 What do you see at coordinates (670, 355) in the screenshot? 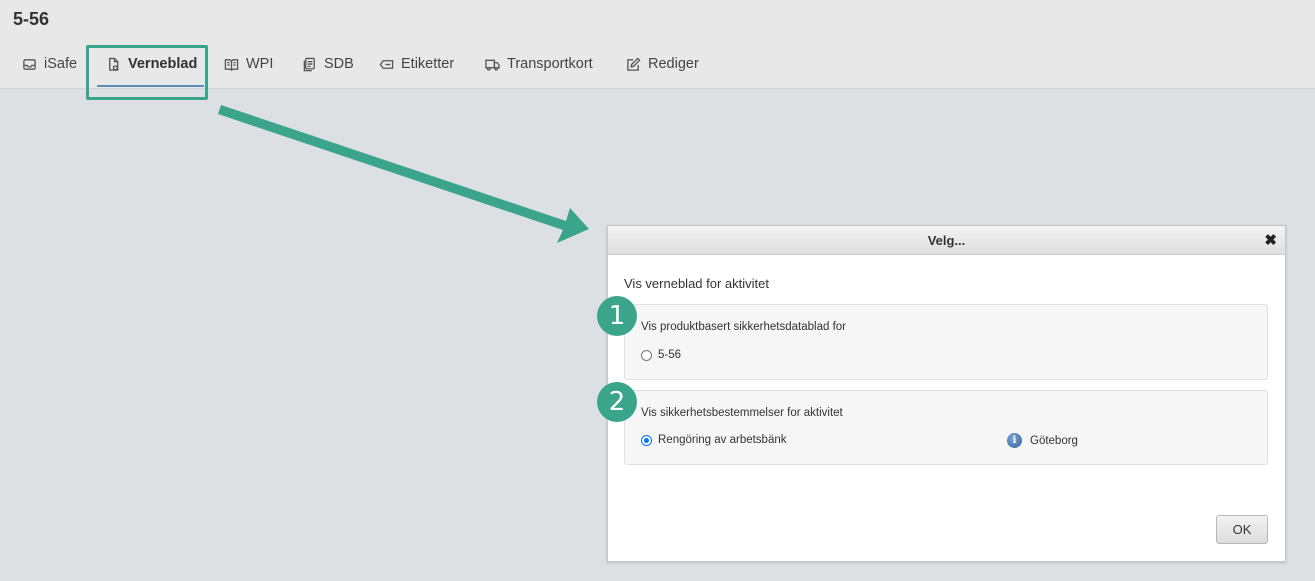
I see `radio-label: 5-56` at bounding box center [670, 355].